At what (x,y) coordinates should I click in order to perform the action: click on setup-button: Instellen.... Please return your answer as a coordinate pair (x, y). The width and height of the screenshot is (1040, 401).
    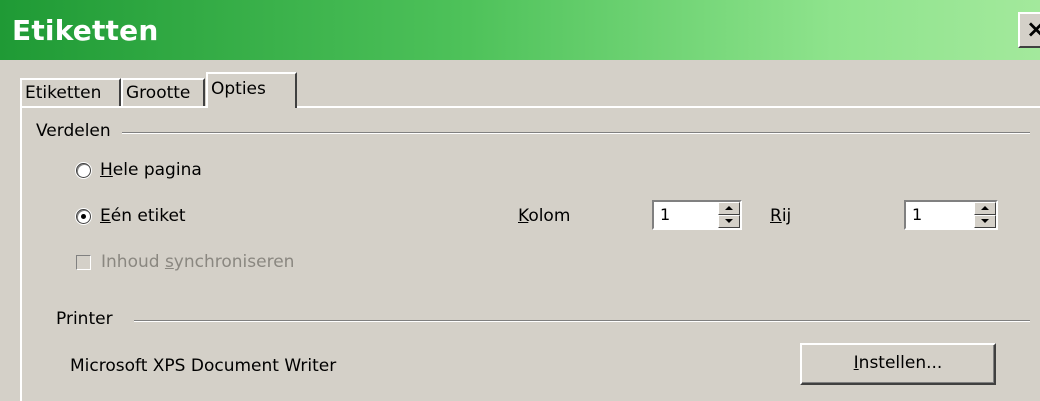
    Looking at the image, I should click on (898, 364).